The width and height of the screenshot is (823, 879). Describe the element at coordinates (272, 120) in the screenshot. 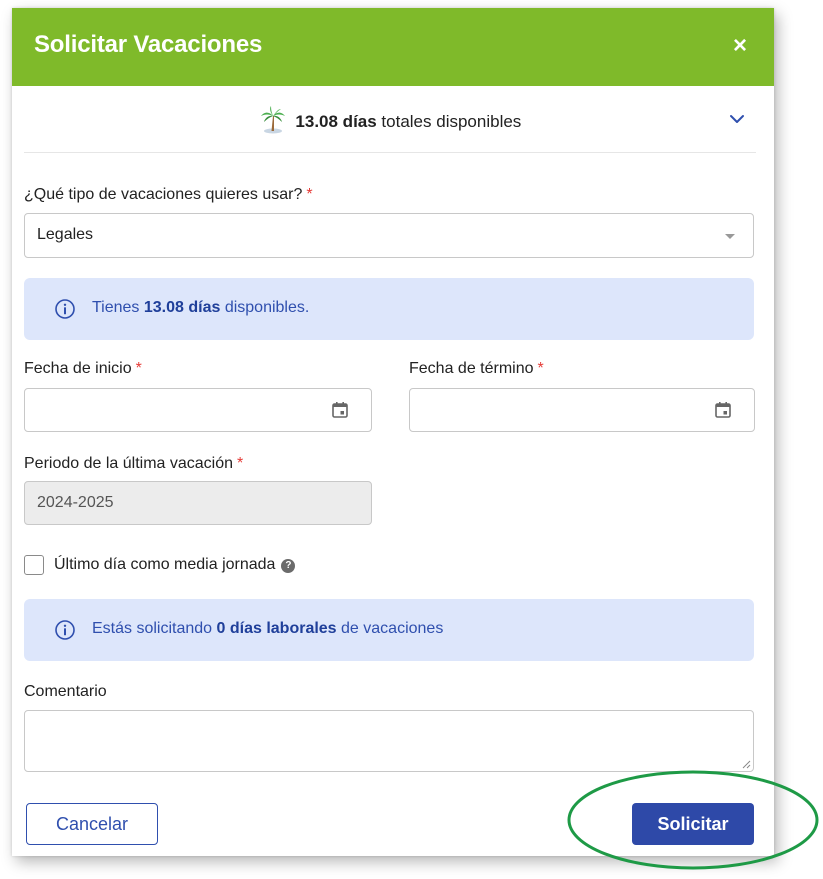

I see `palm-tree-icon` at that location.